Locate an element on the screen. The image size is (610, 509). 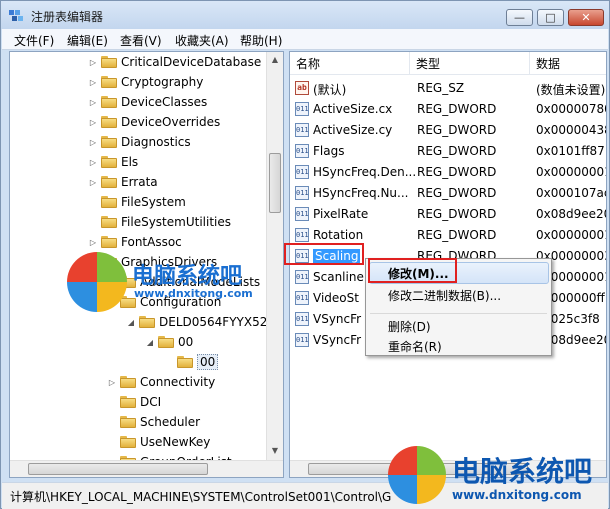
tree-item: Scheduler is located at coordinates (153, 422).